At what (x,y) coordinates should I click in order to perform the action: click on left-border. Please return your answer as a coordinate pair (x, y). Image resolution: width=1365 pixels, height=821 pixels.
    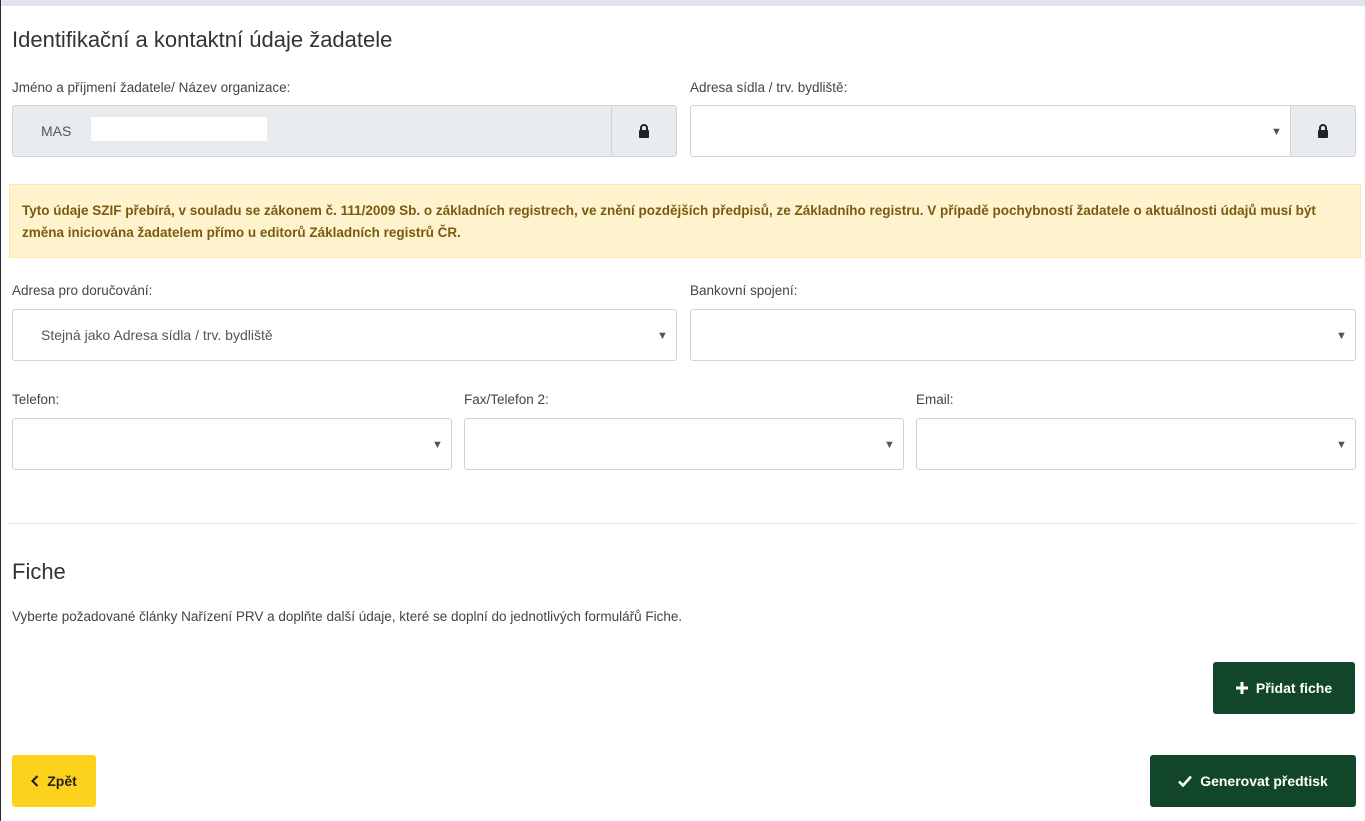
    Looking at the image, I should click on (0, 410).